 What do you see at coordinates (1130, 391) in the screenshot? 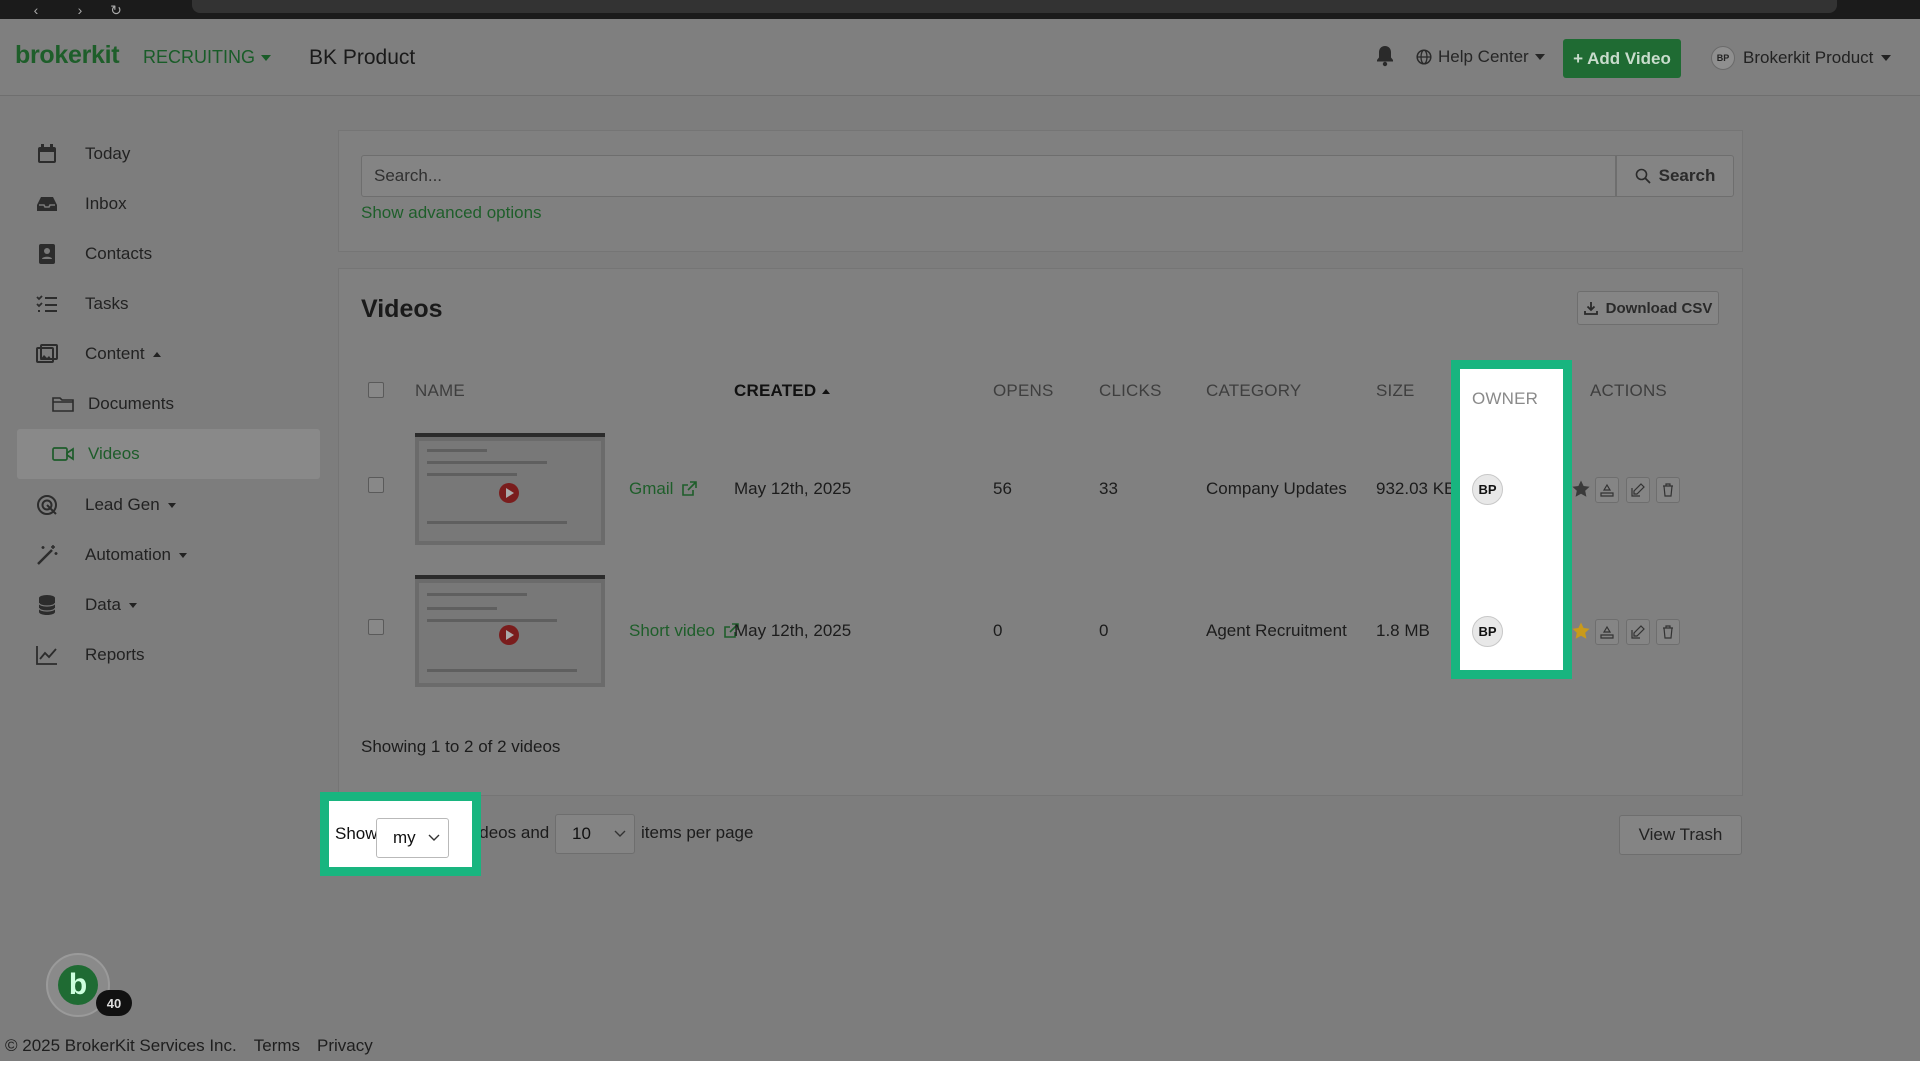
I see `column-header-clicks: CLICKS` at bounding box center [1130, 391].